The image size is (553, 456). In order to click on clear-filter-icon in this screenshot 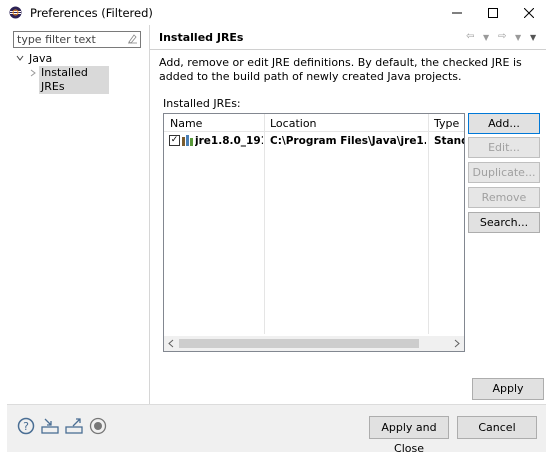, I will do `click(132, 38)`.